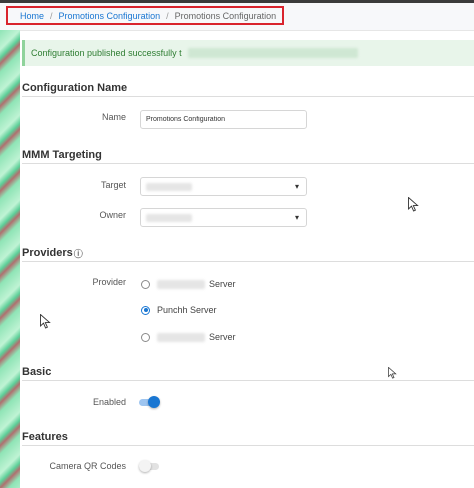 This screenshot has height=488, width=474. What do you see at coordinates (113, 185) in the screenshot?
I see `target-label: Target` at bounding box center [113, 185].